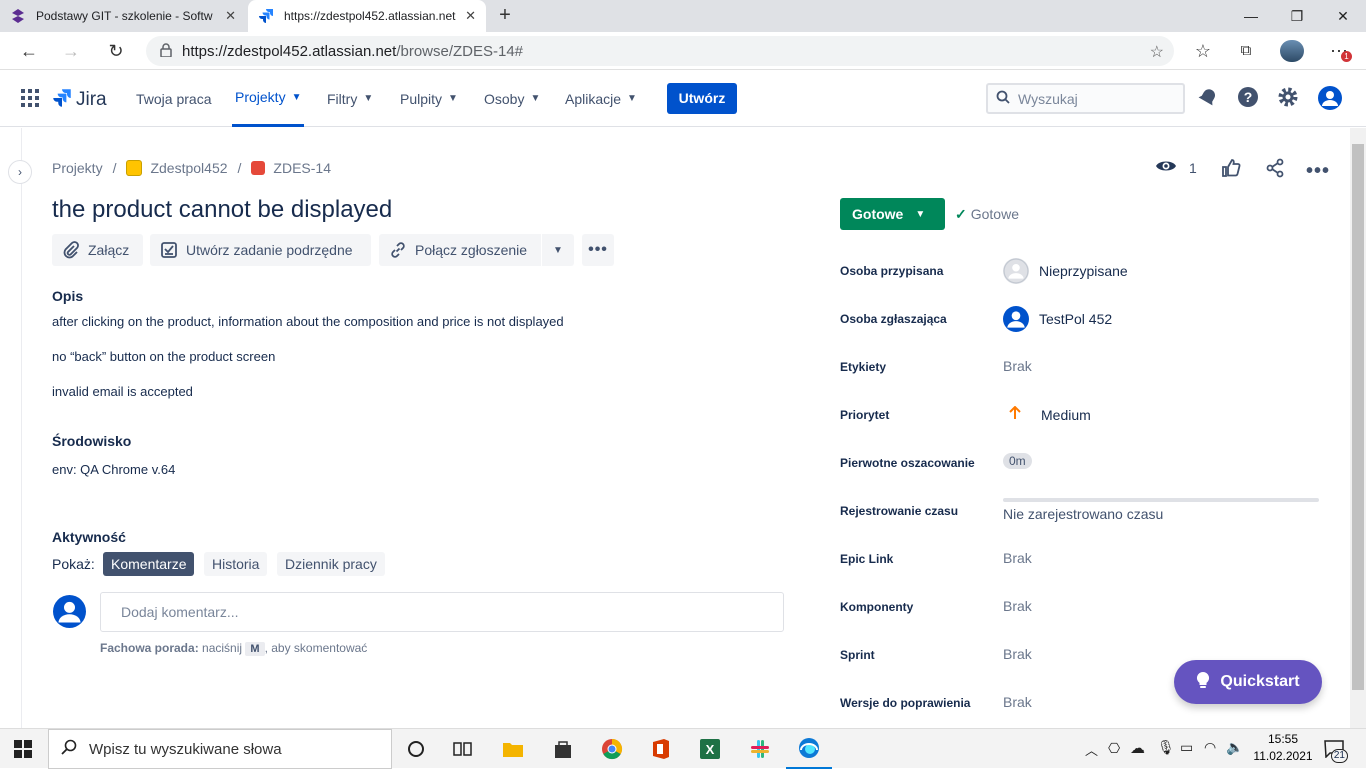 This screenshot has height=769, width=1366. I want to click on volume-icon: 🔈, so click(1234, 747).